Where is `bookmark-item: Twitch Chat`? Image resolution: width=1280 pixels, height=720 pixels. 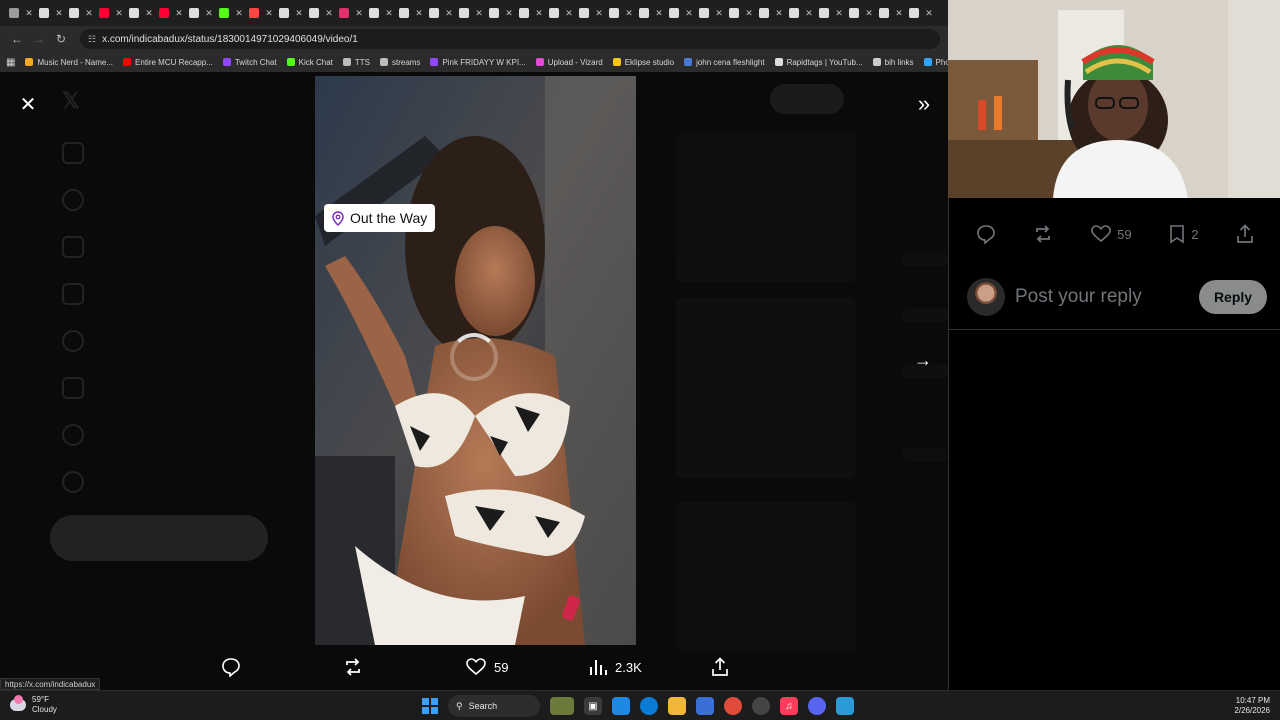
bookmark-item: Twitch Chat is located at coordinates (249, 62).